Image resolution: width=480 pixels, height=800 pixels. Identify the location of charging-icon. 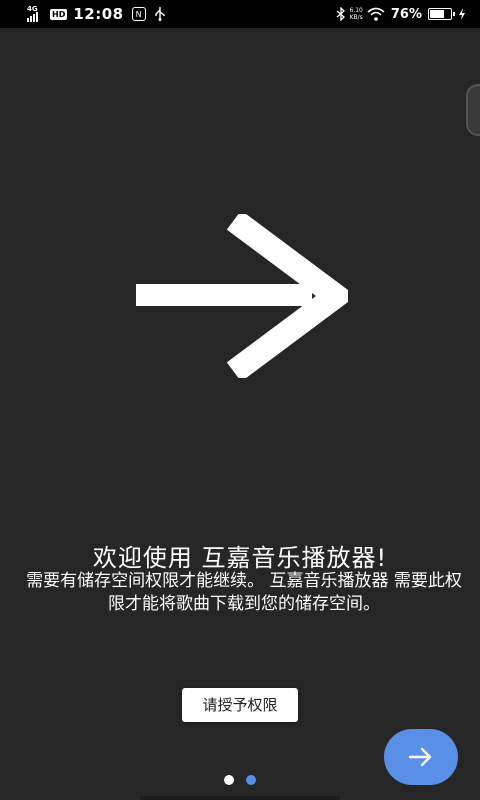
(462, 14).